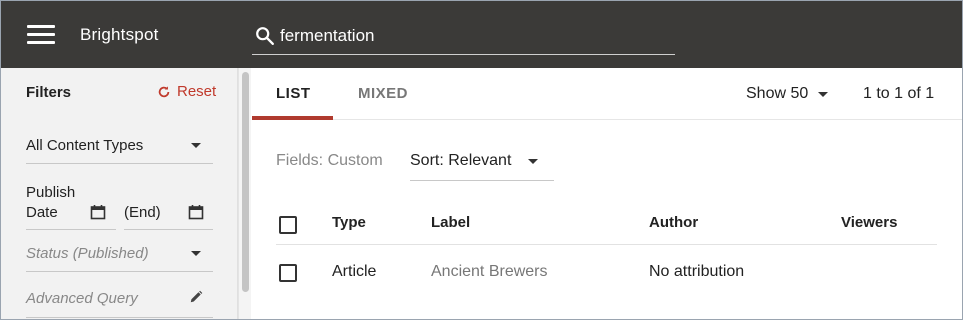 Image resolution: width=963 pixels, height=320 pixels. Describe the element at coordinates (475, 36) in the screenshot. I see `search-input` at that location.